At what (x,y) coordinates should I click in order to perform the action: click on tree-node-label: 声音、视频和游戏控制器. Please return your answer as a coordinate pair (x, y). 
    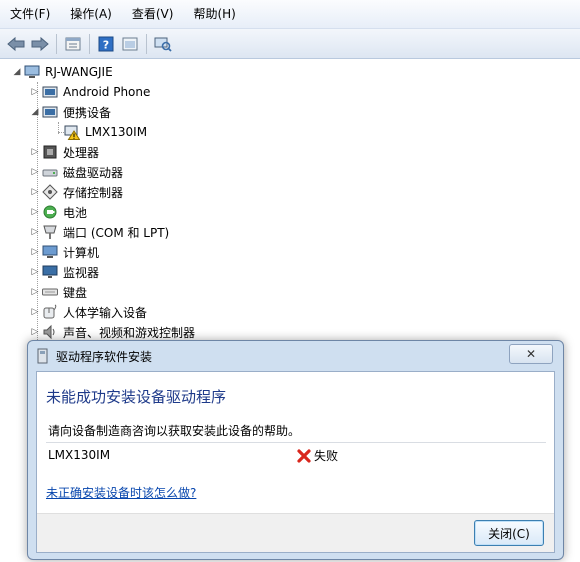
    Looking at the image, I should click on (129, 332).